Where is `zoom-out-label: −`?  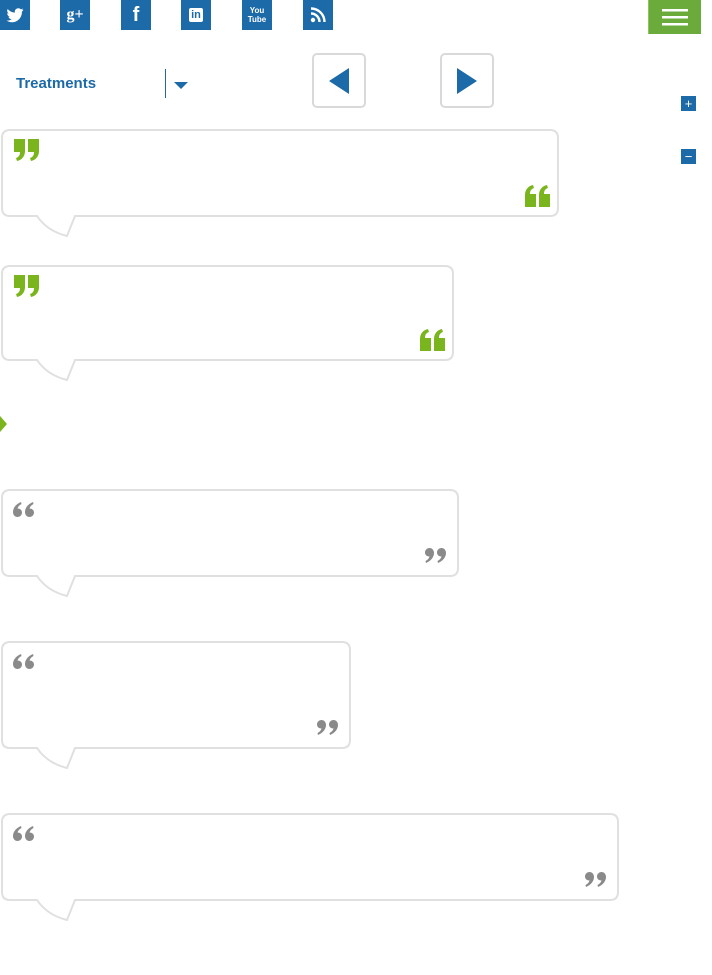
zoom-out-label: − is located at coordinates (688, 156).